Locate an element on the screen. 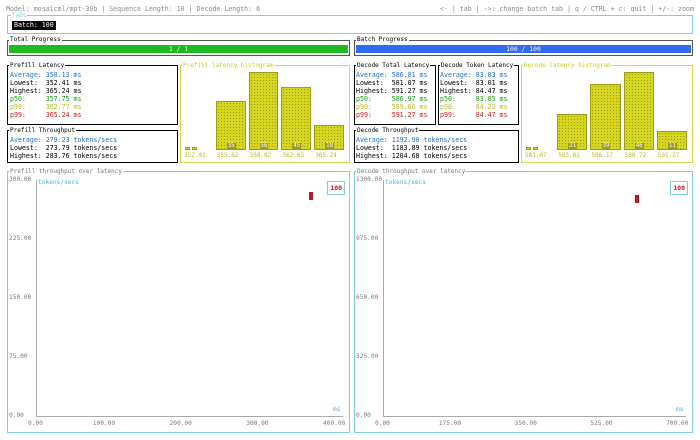 The image size is (700, 440). batch-progress-title: Batch Progress is located at coordinates (382, 39).